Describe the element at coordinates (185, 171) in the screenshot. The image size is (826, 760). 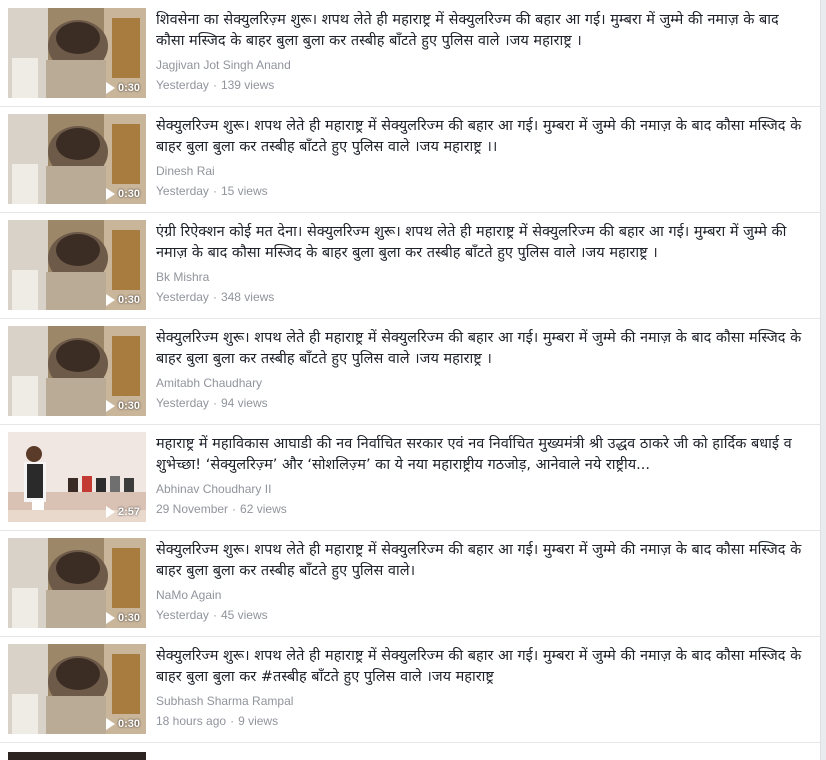
I see `video-author: Dinesh Rai` at that location.